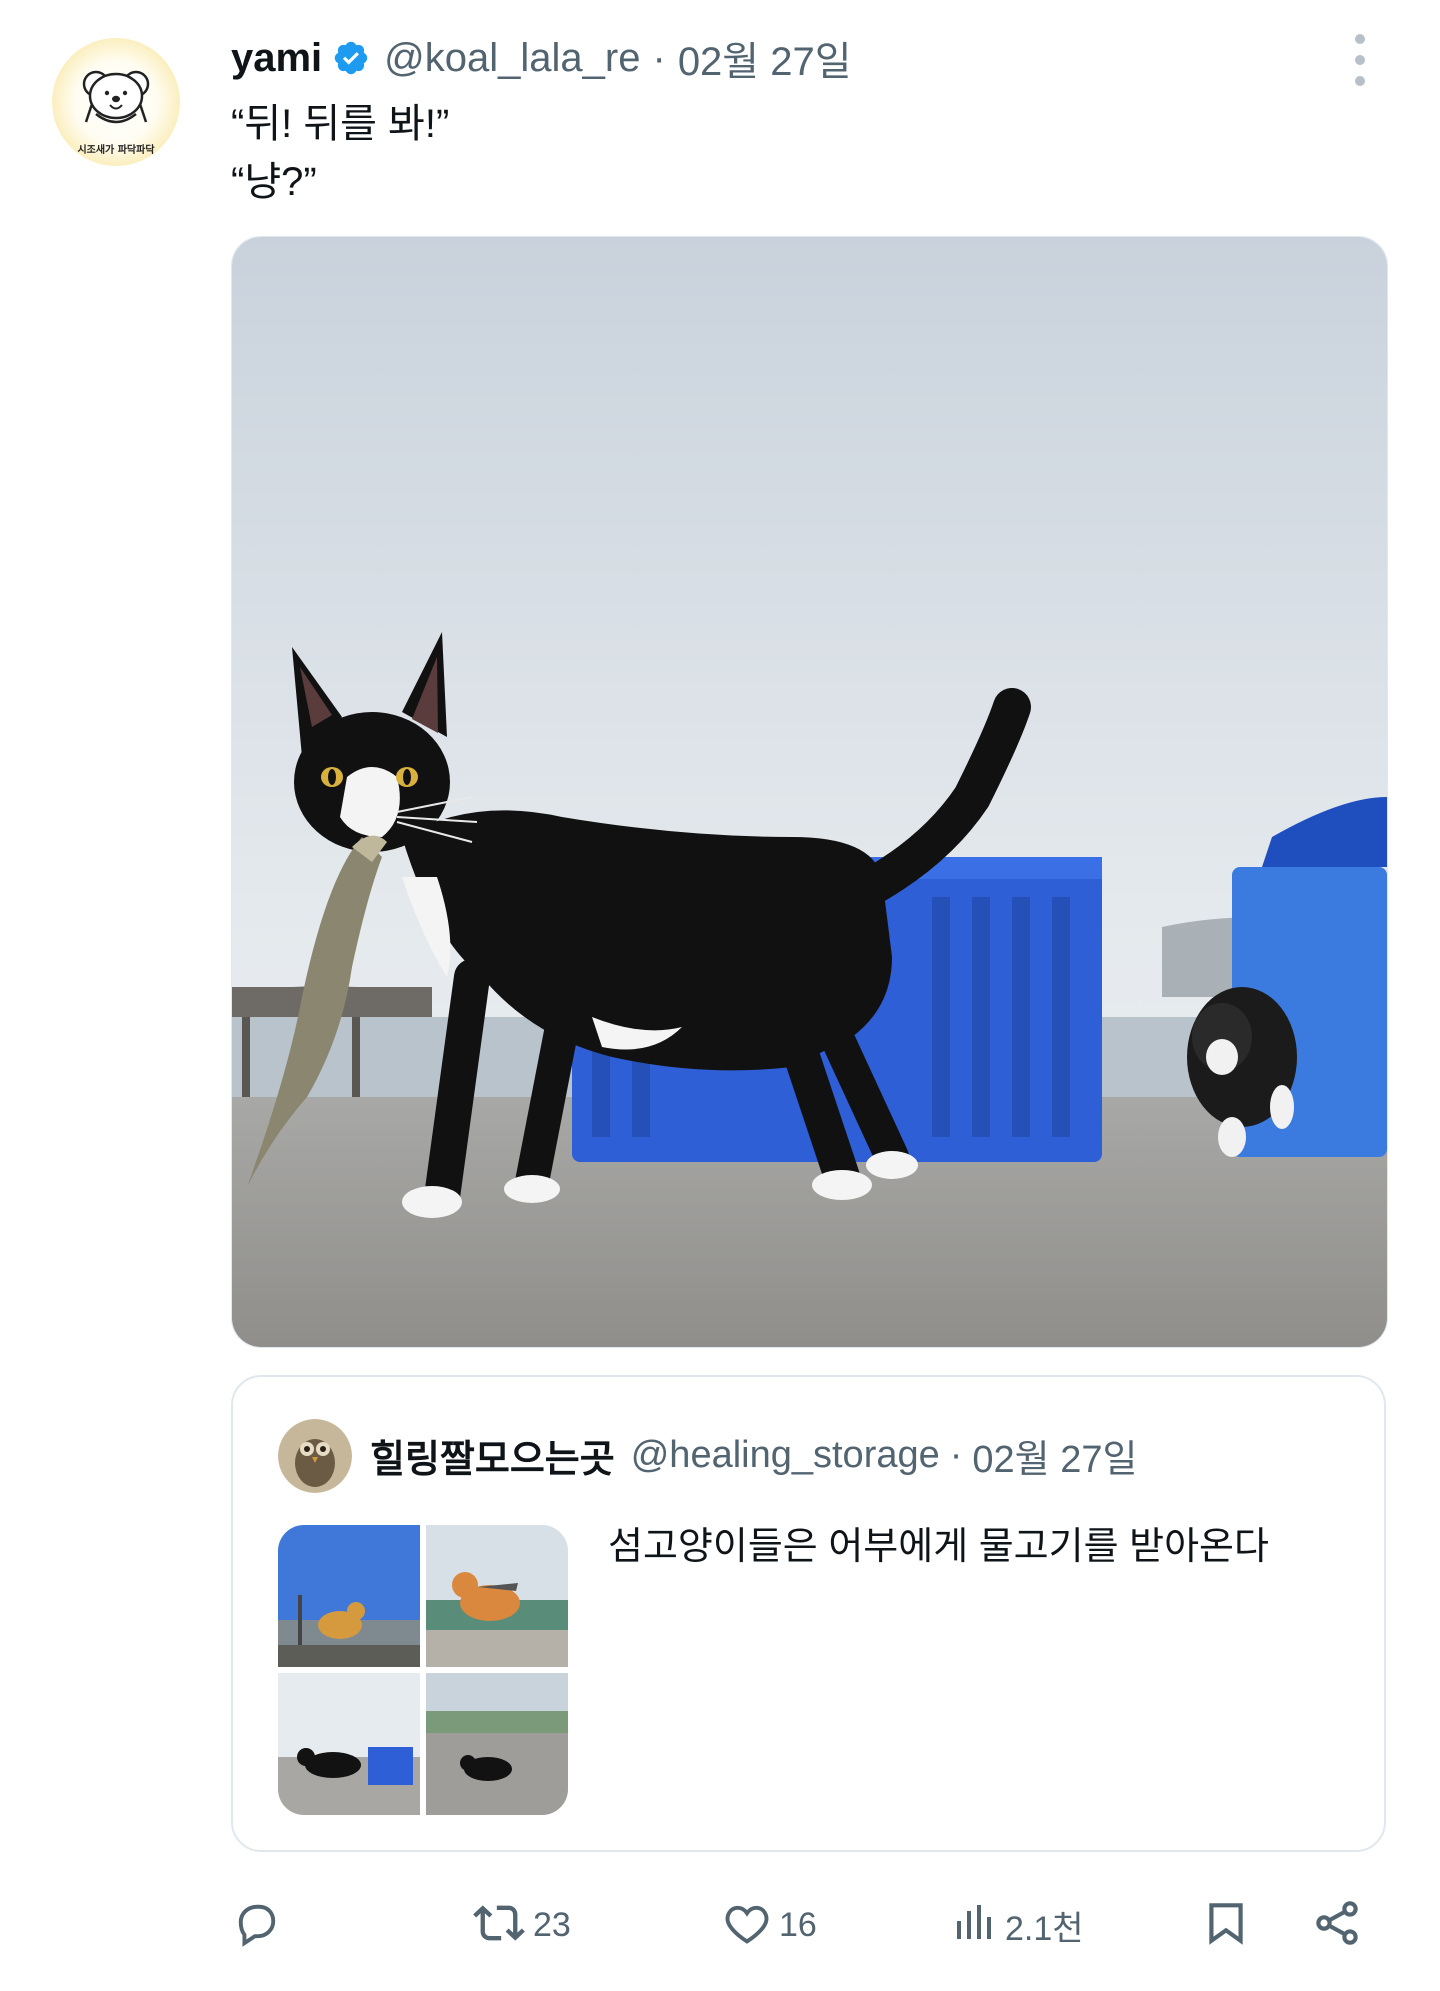  What do you see at coordinates (340, 124) in the screenshot?
I see `tweet-text-line: “뒤! 뒤를 봐!”` at bounding box center [340, 124].